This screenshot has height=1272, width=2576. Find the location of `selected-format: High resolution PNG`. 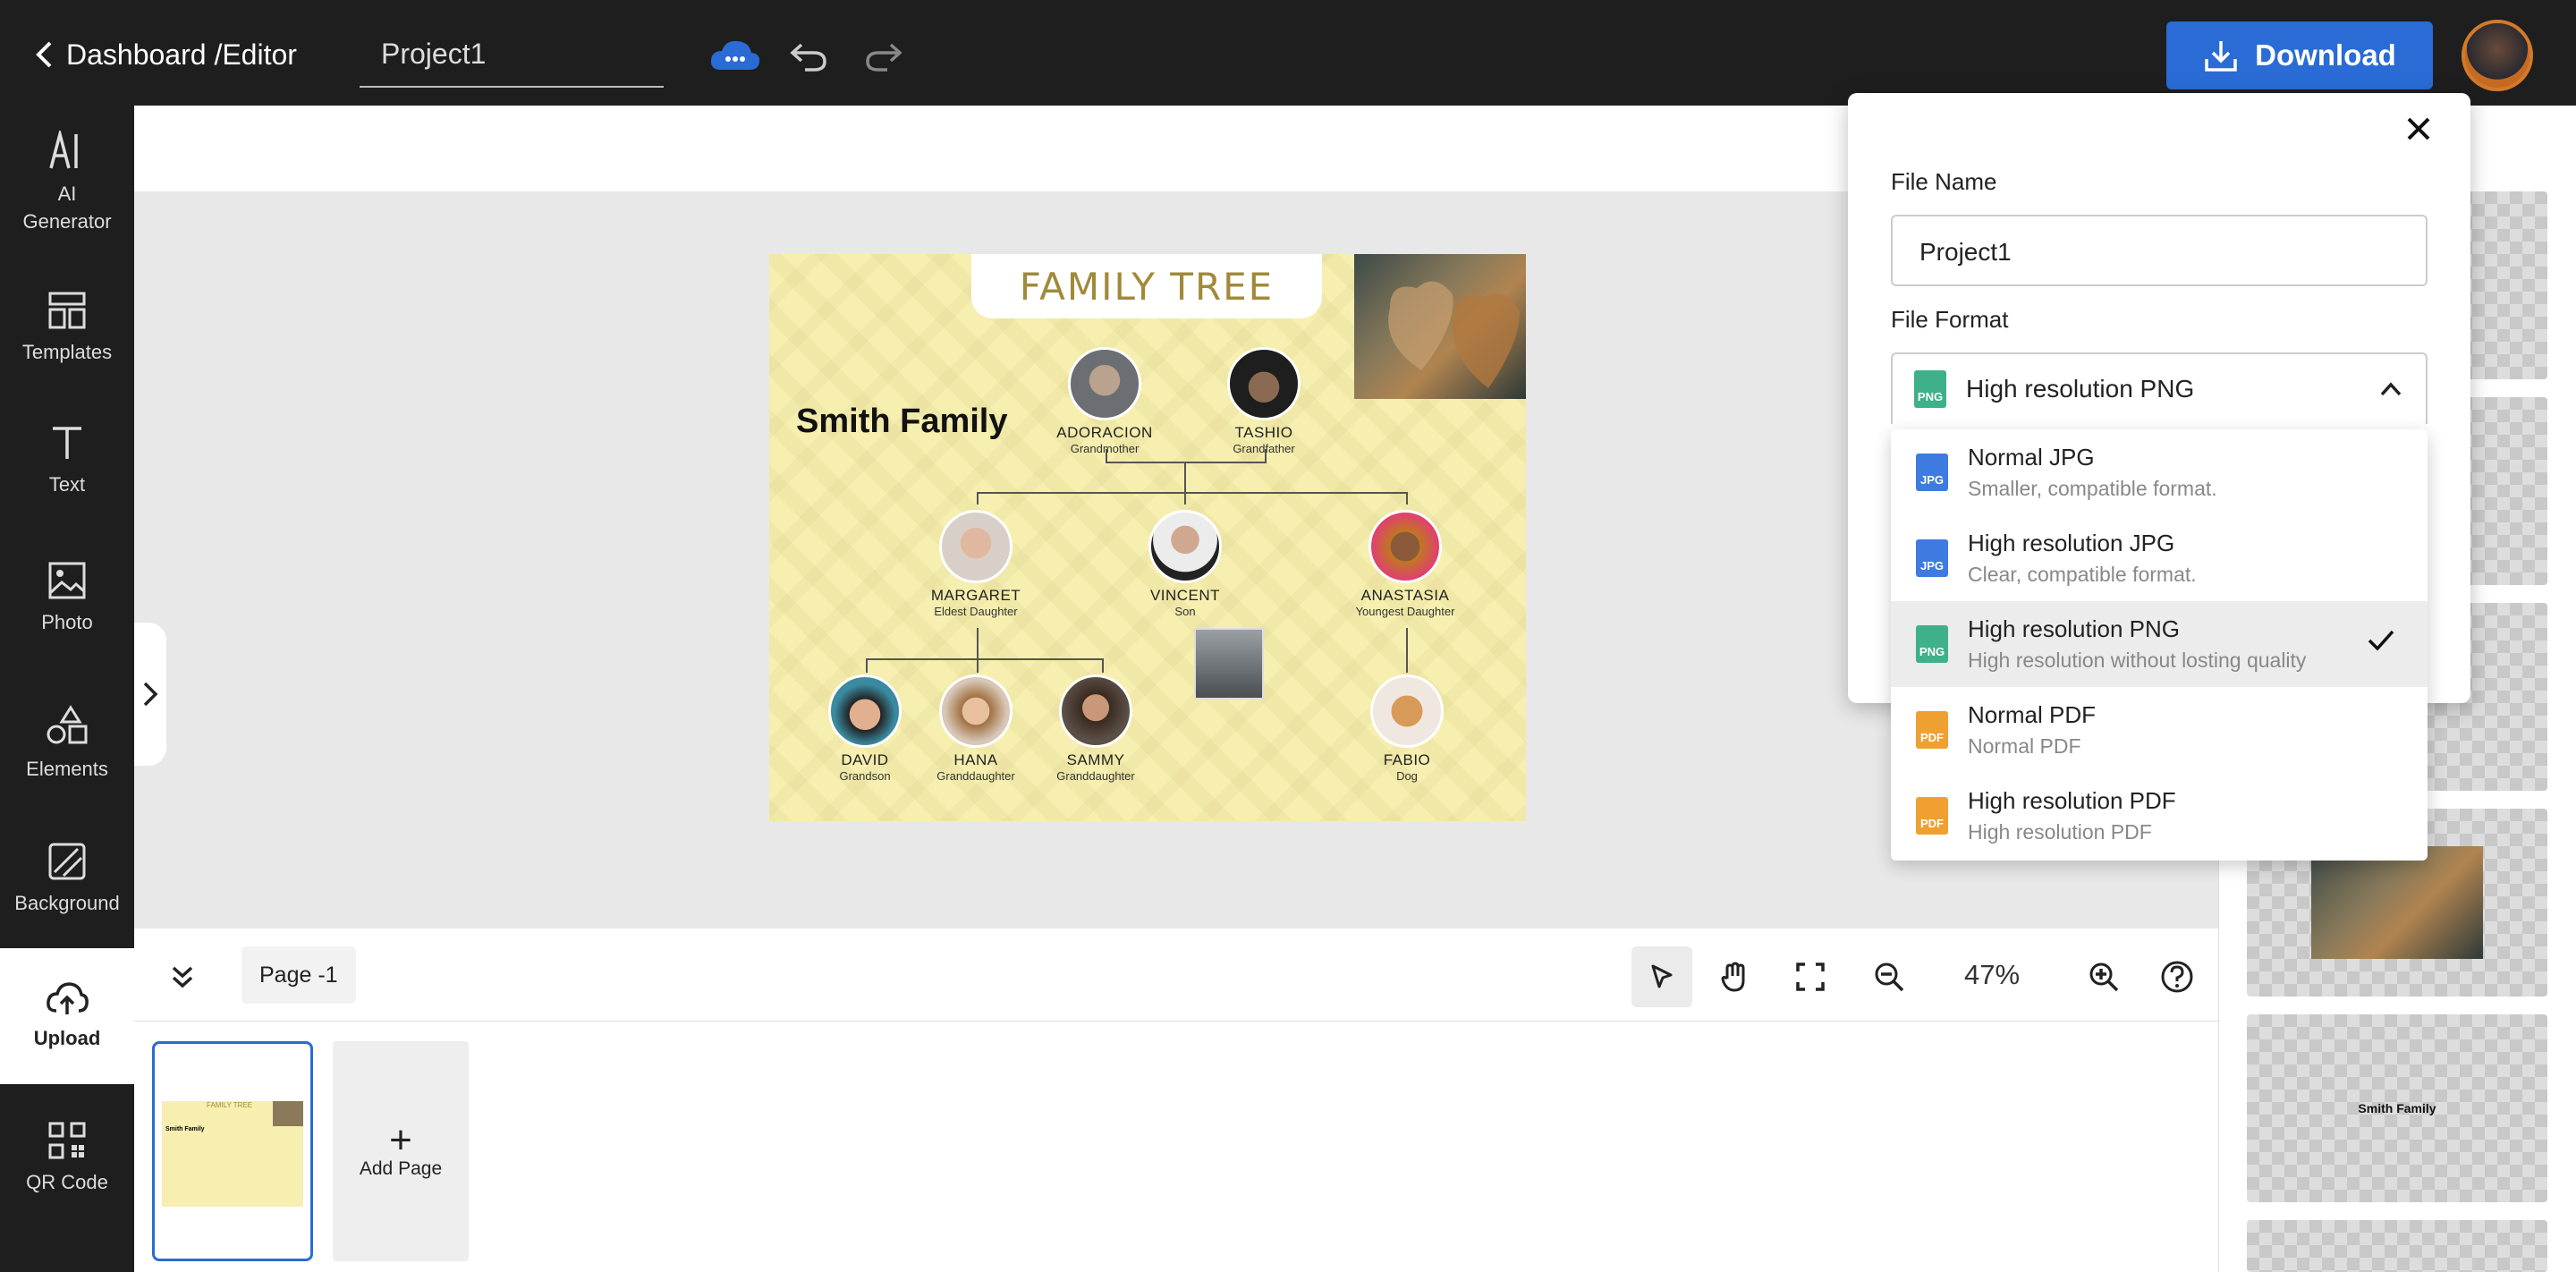

selected-format: High resolution PNG is located at coordinates (2080, 389).